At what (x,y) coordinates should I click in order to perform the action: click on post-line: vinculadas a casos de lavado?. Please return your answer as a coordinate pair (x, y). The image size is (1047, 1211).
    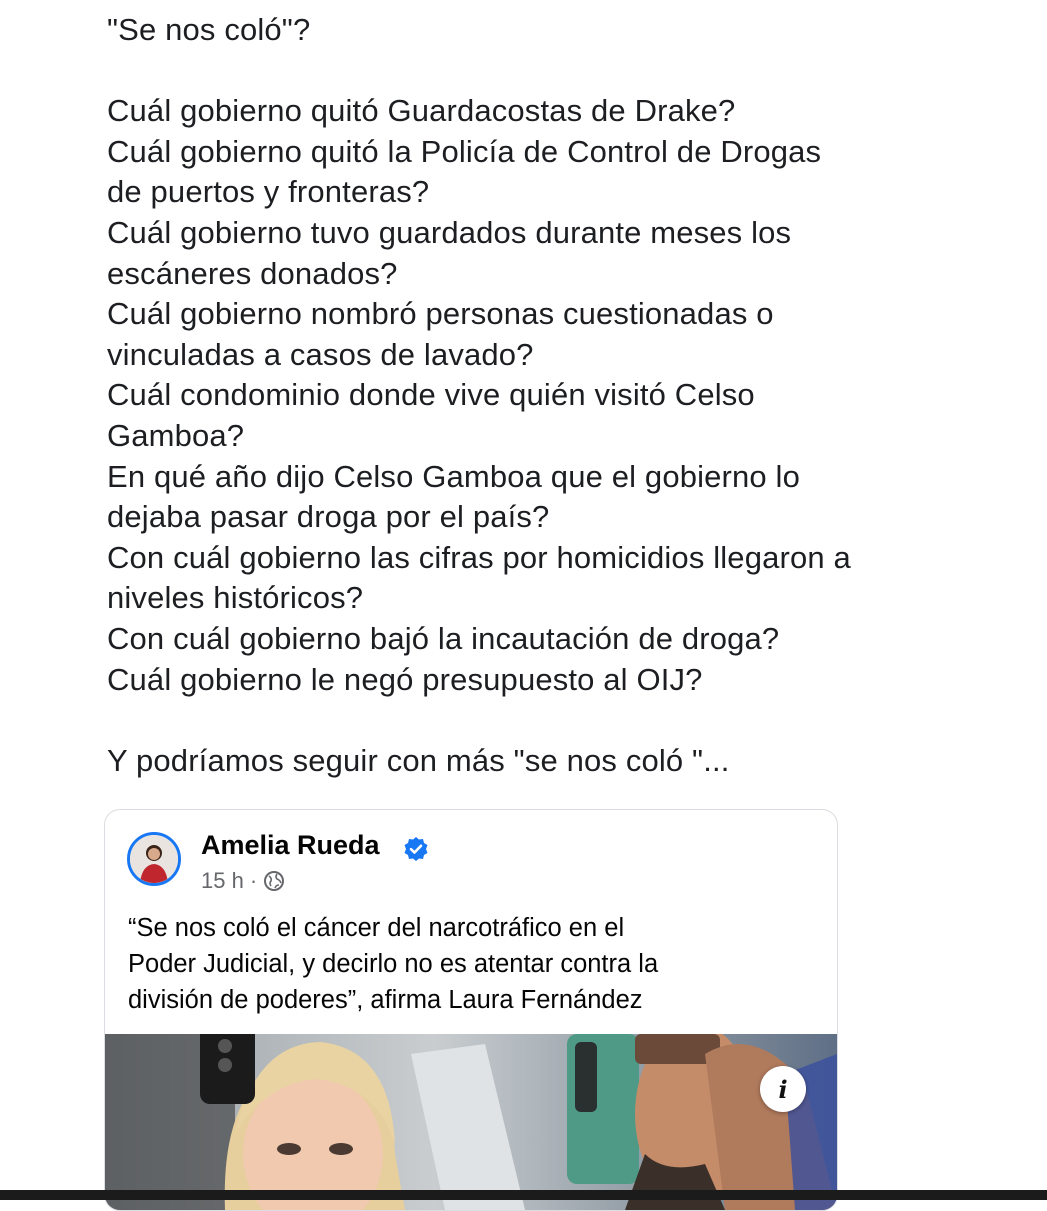
    Looking at the image, I should click on (320, 354).